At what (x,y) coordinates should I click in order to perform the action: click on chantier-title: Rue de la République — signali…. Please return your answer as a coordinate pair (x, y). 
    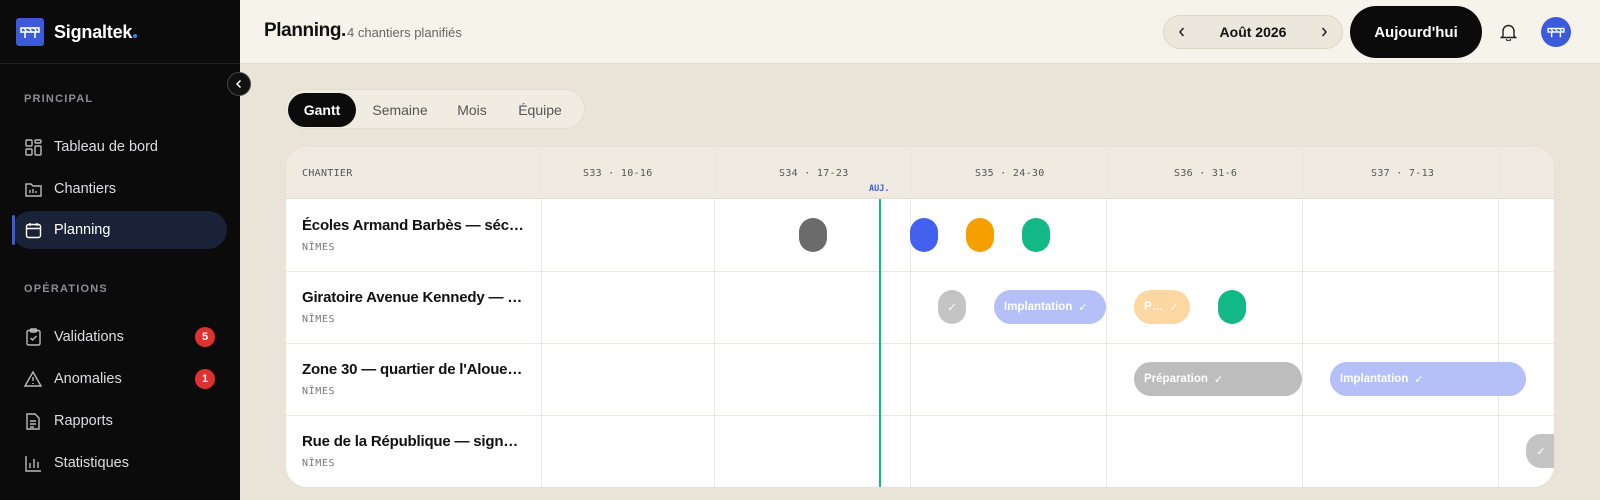
    Looking at the image, I should click on (413, 441).